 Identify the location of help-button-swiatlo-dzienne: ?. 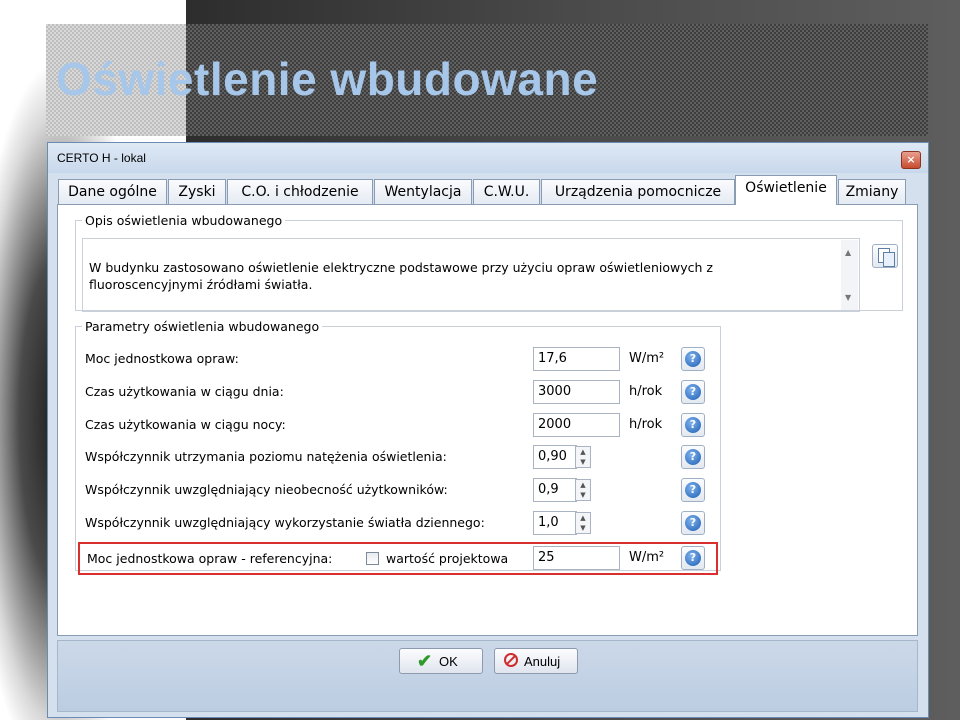
(693, 523).